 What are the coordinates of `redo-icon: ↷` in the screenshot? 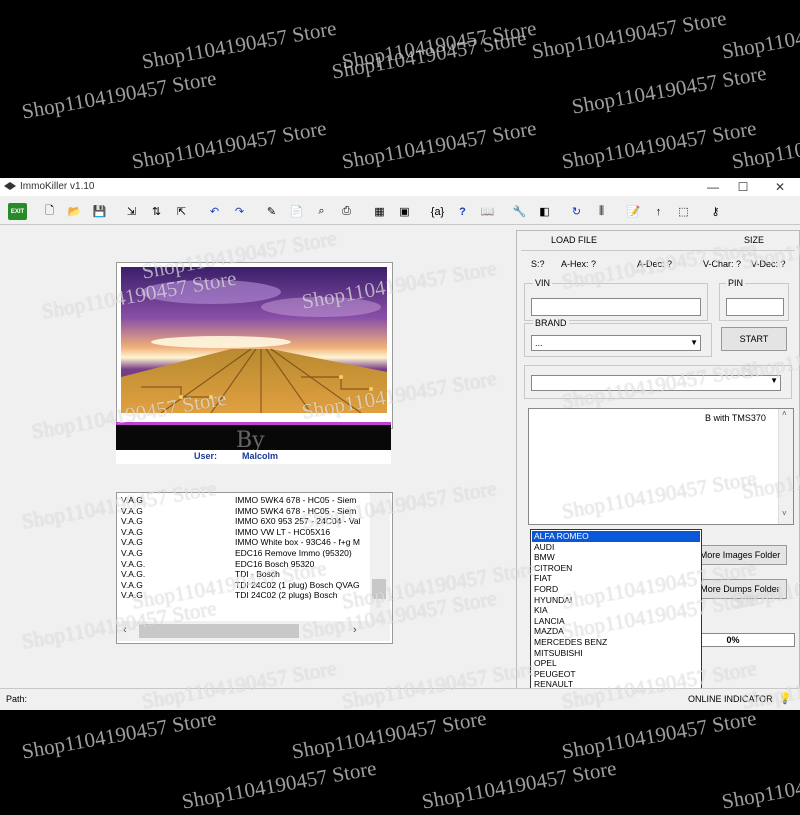 It's located at (239, 211).